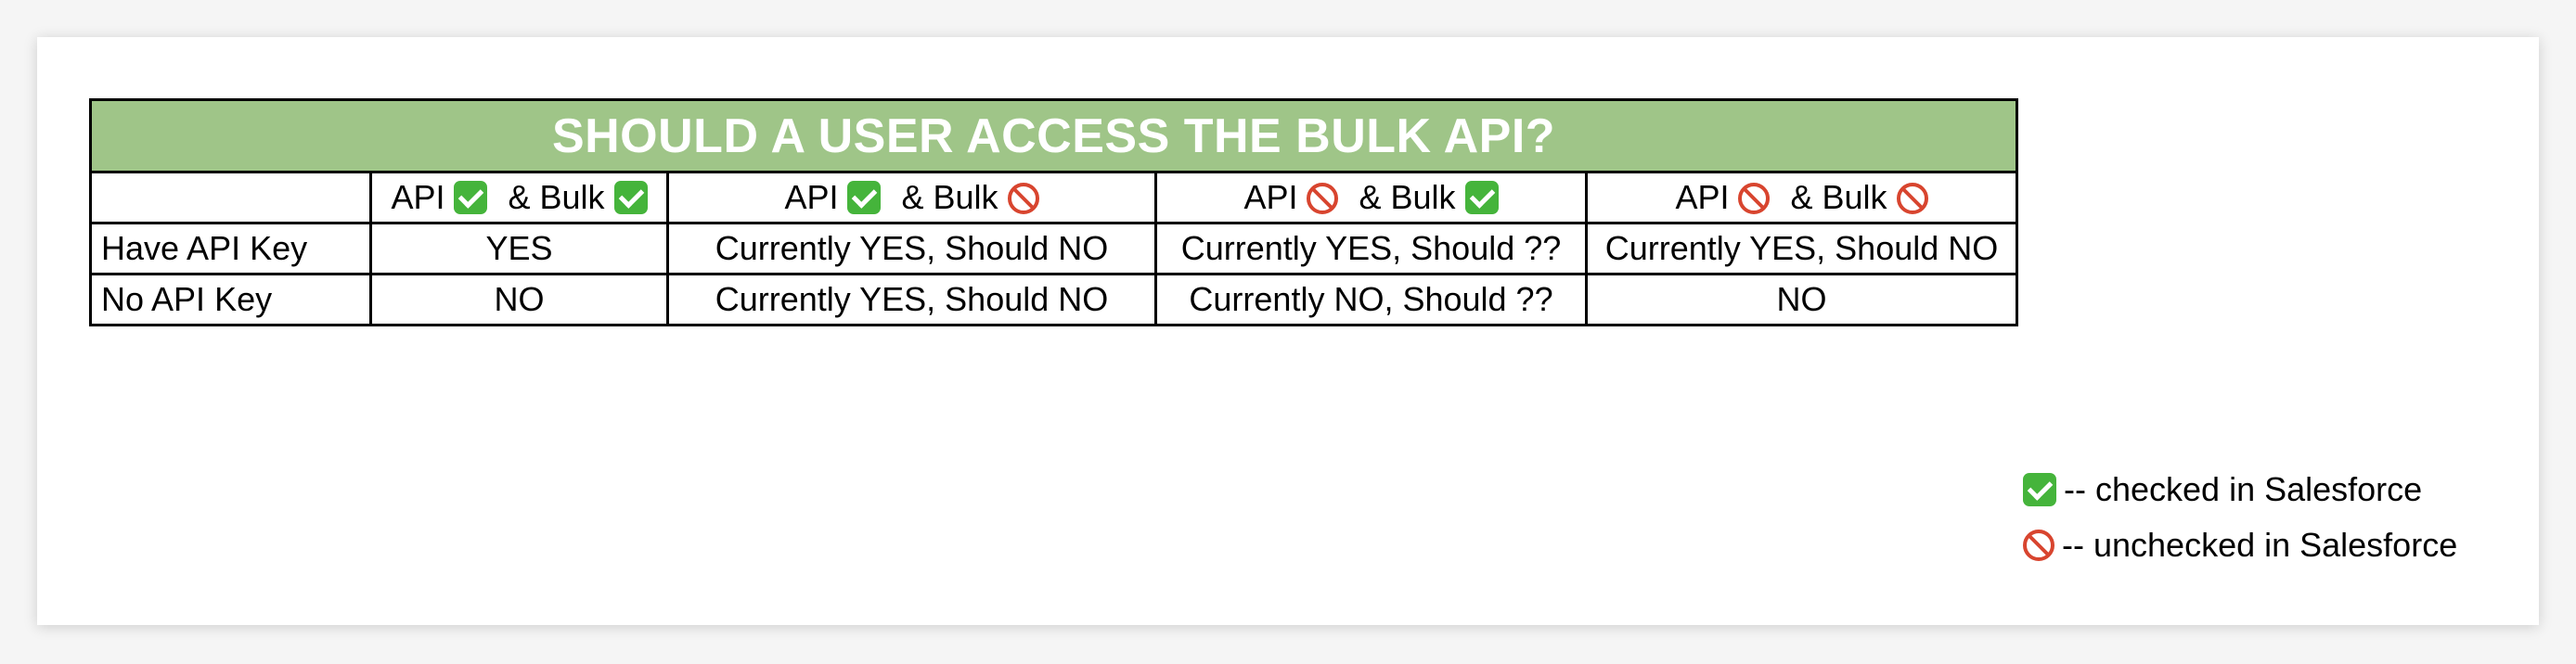 The width and height of the screenshot is (2576, 664). I want to click on table-title: SHOULD A USER ACCESS THE BULK API?, so click(1053, 136).